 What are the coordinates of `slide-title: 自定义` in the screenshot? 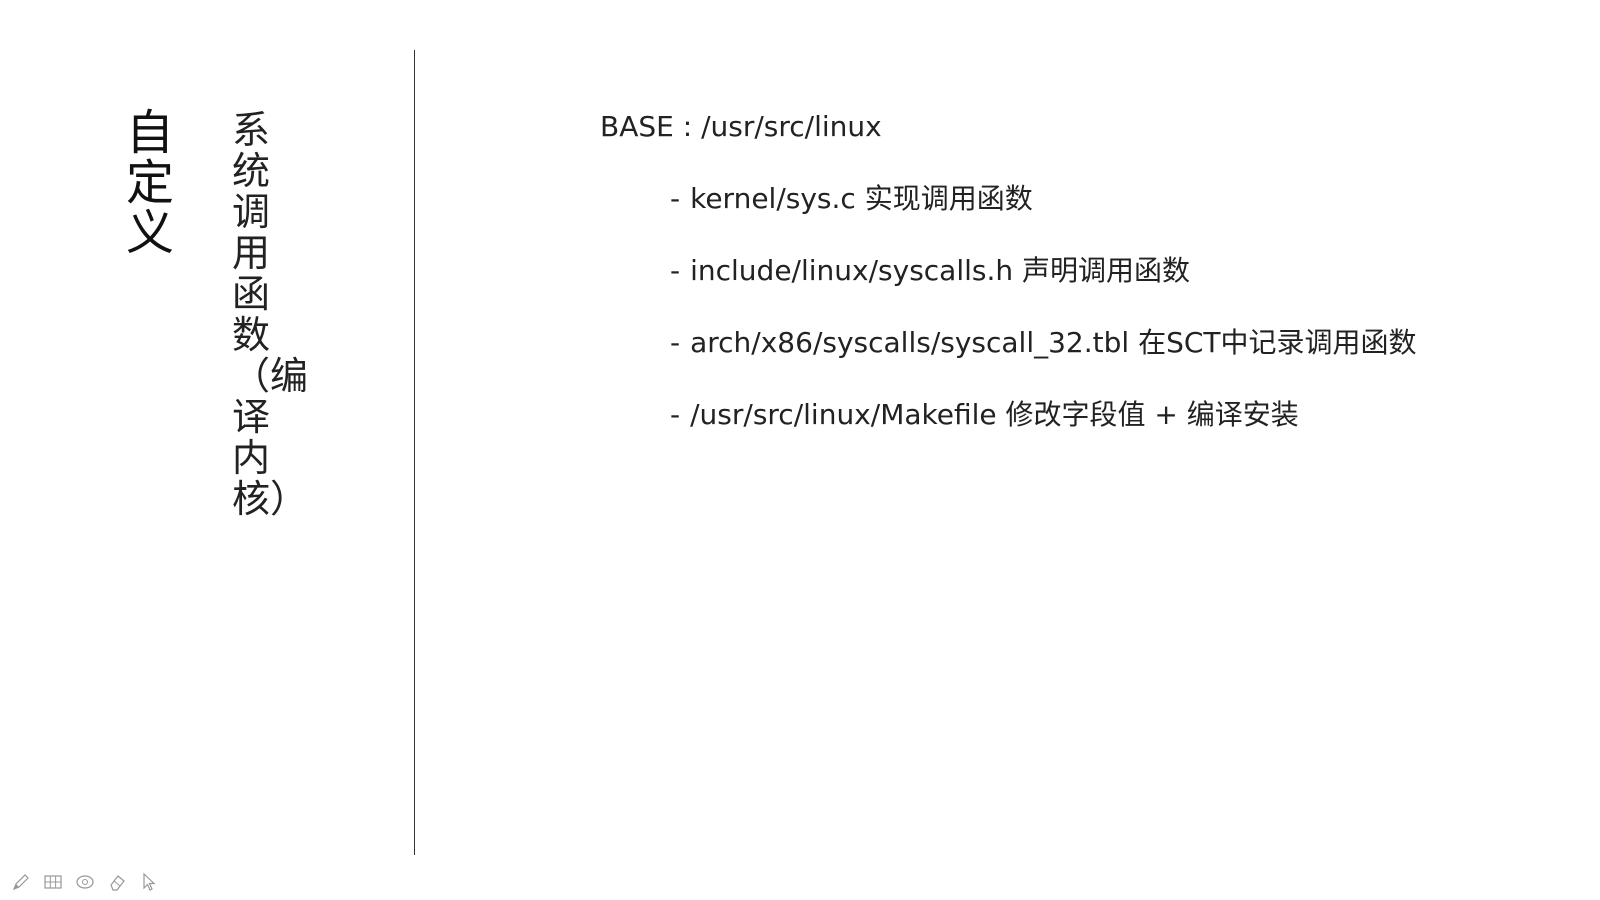 It's located at (150, 183).